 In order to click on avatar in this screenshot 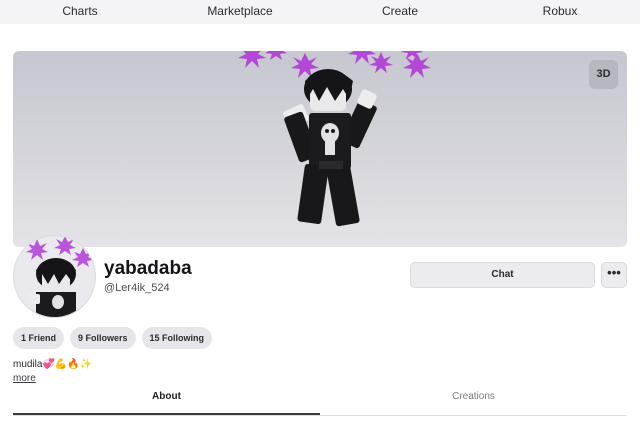, I will do `click(54, 276)`.